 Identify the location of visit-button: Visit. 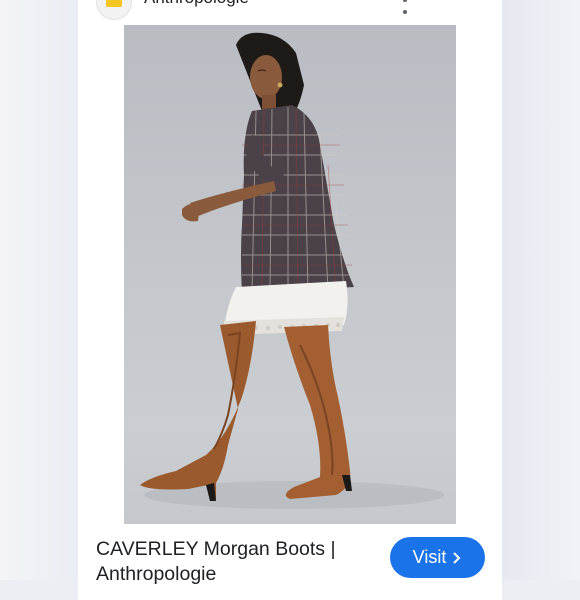
(437, 557).